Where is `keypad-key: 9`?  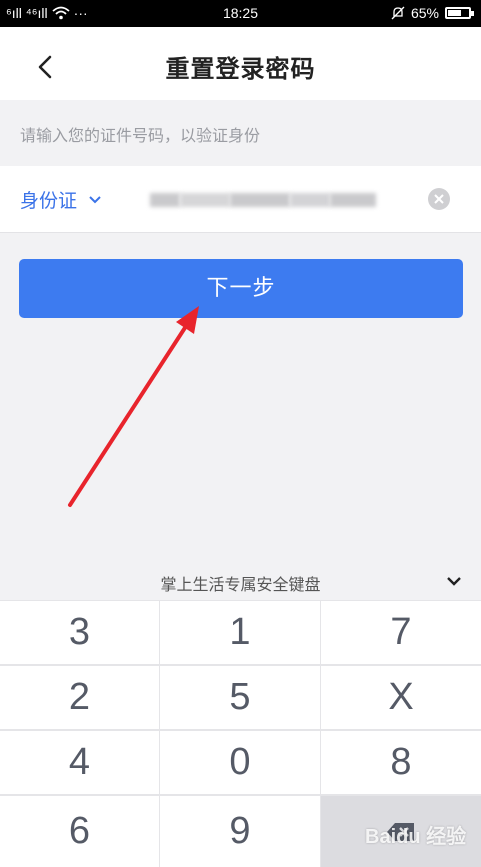
keypad-key: 9 is located at coordinates (240, 831).